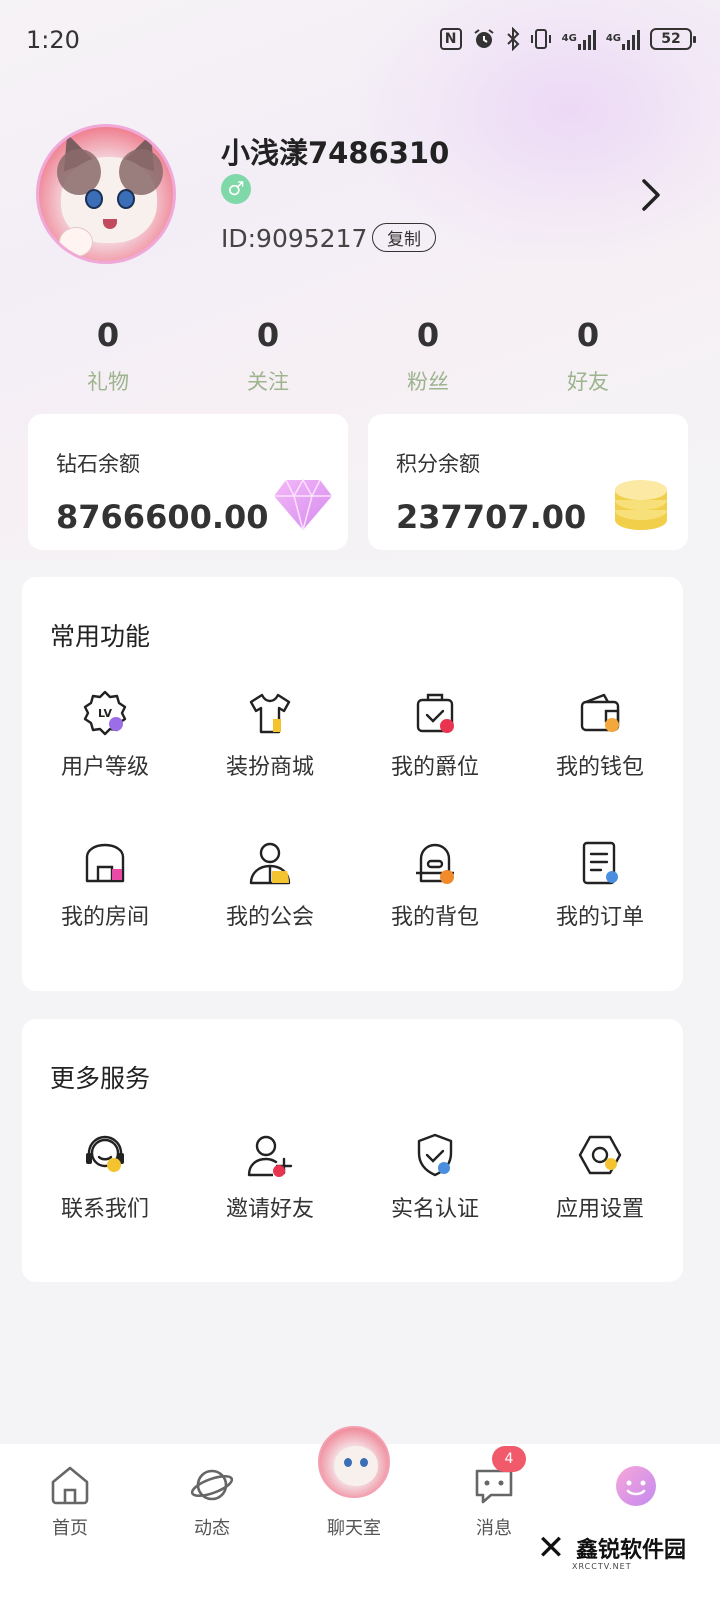  Describe the element at coordinates (212, 1528) in the screenshot. I see `nav-label: 动态` at that location.